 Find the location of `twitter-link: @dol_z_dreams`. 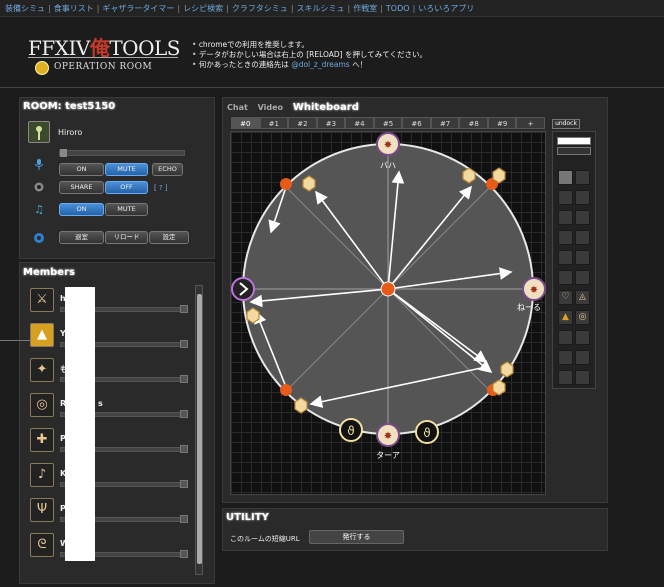

twitter-link: @dol_z_dreams is located at coordinates (320, 64).